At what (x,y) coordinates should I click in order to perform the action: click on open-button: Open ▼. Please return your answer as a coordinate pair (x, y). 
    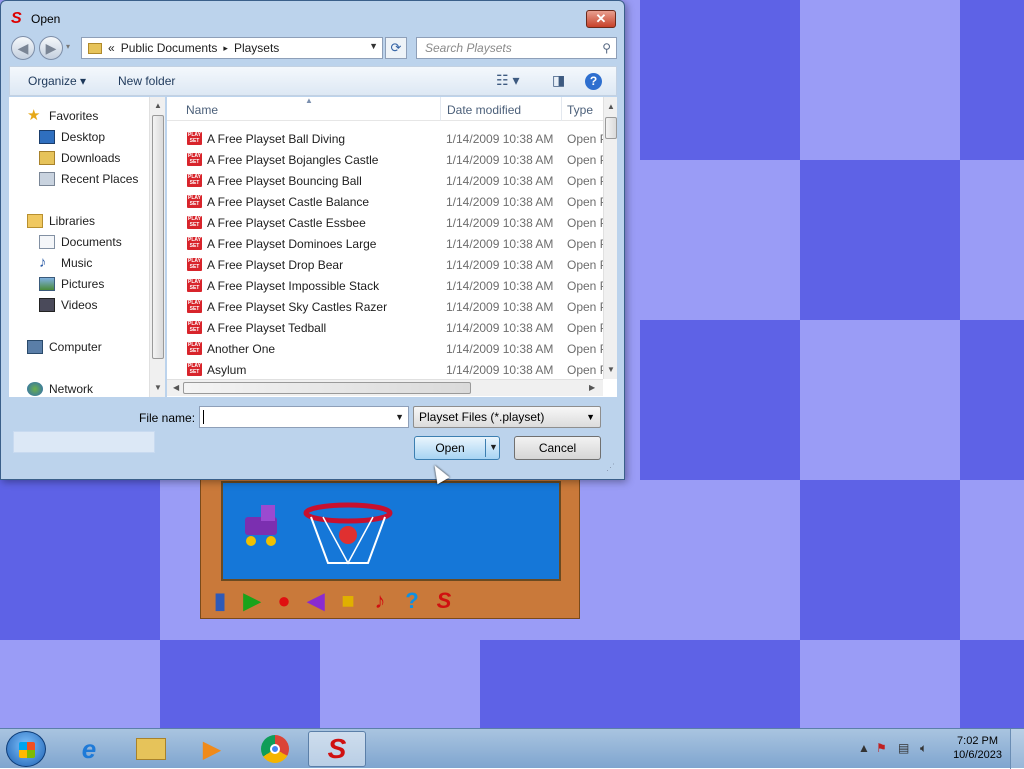
    Looking at the image, I should click on (457, 448).